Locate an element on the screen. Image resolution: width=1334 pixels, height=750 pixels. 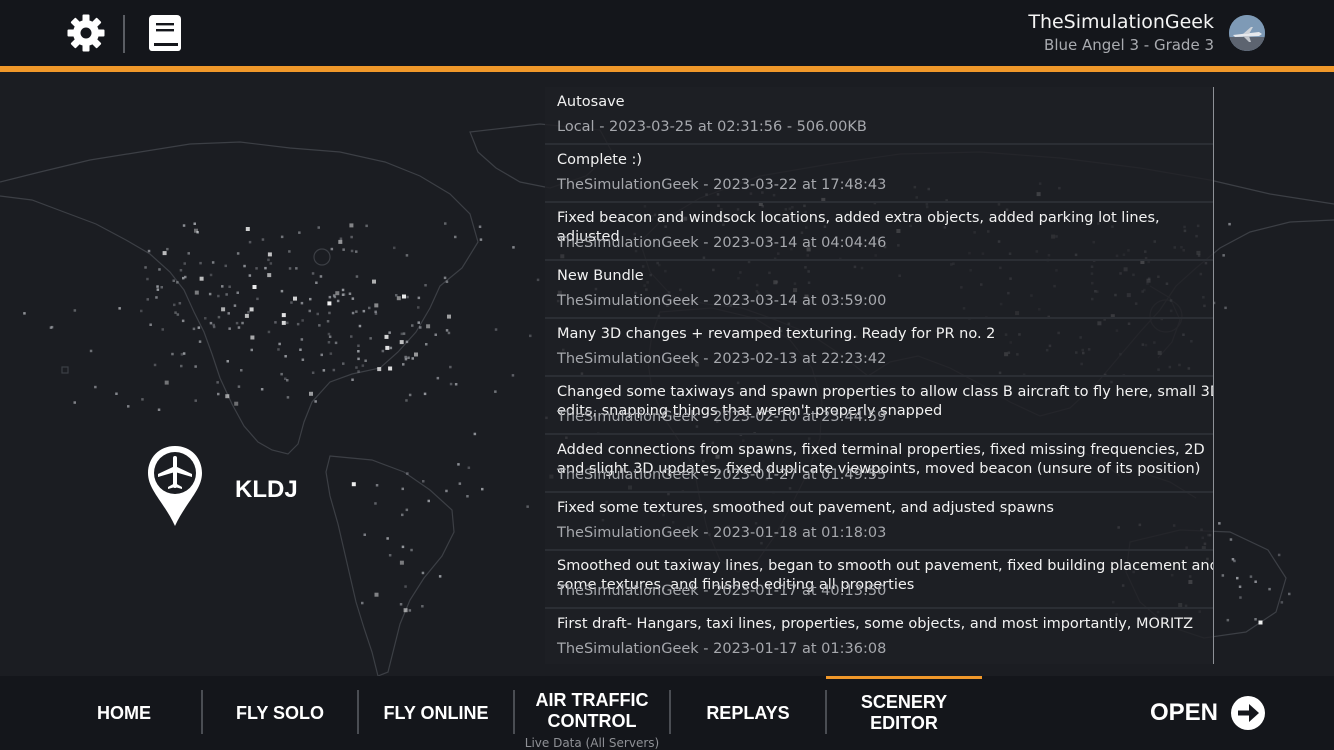
avatar is located at coordinates (1247, 33).